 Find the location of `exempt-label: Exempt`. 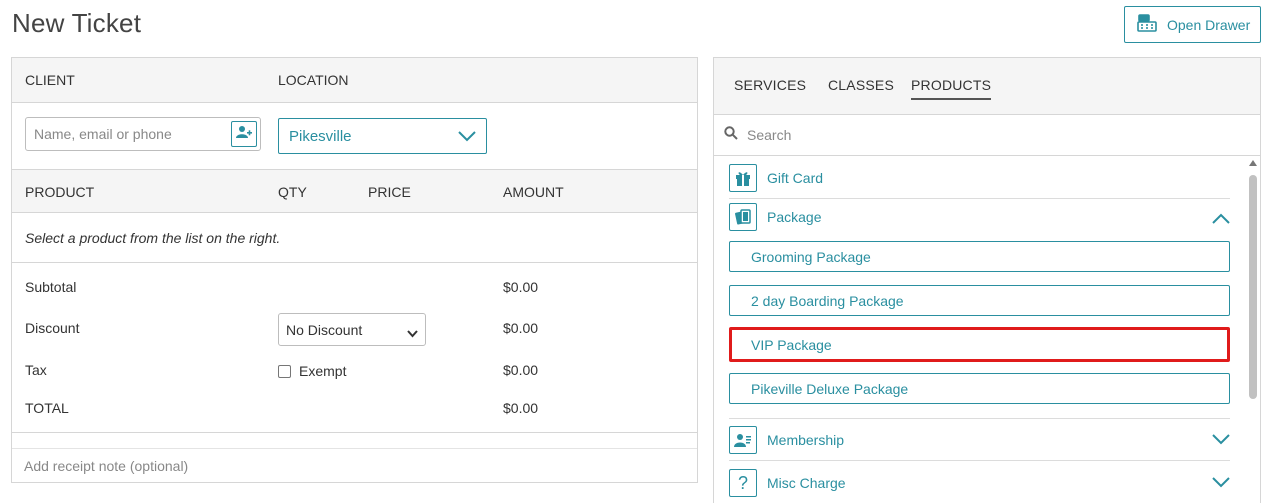

exempt-label: Exempt is located at coordinates (323, 371).